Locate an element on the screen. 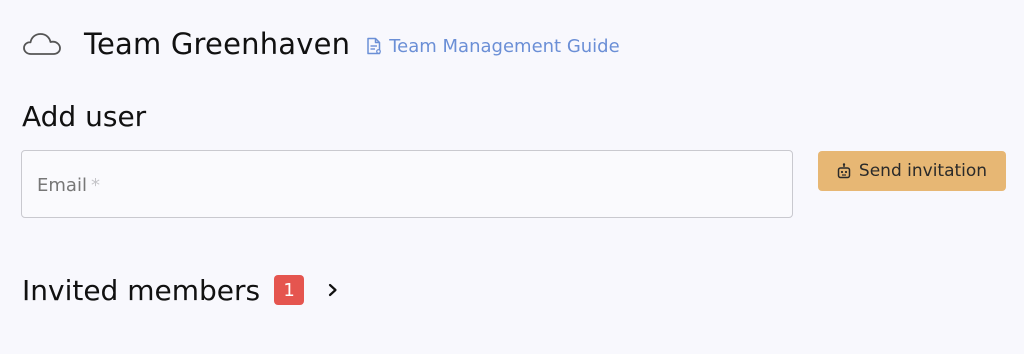  email-input is located at coordinates (407, 184).